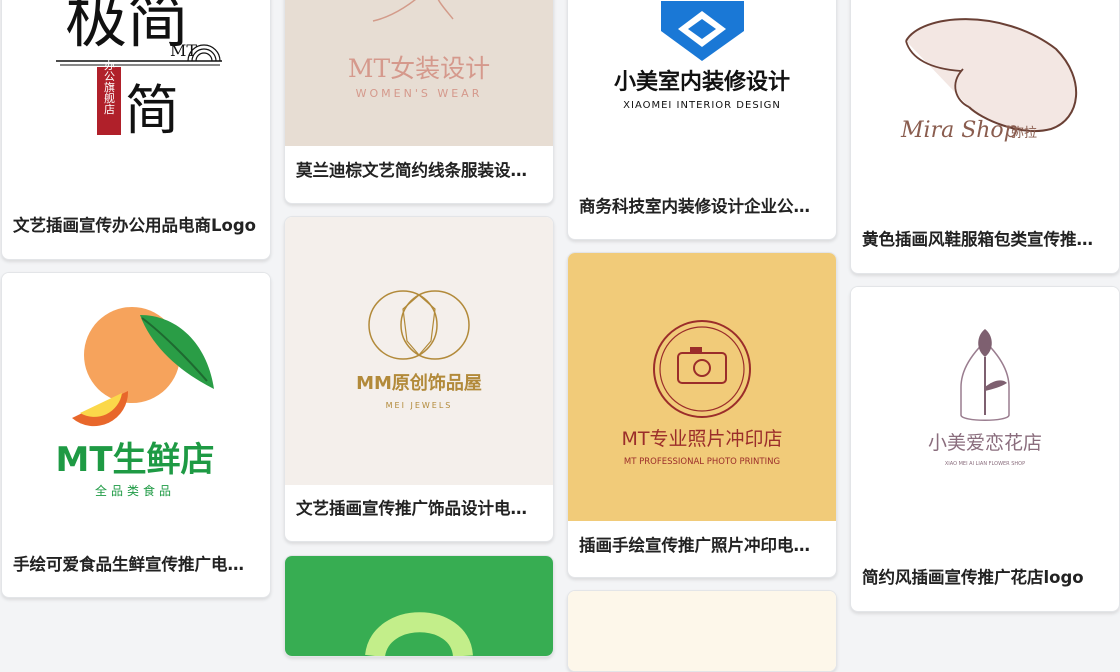 The image size is (1120, 672). I want to click on template-card-green-partial, so click(419, 606).